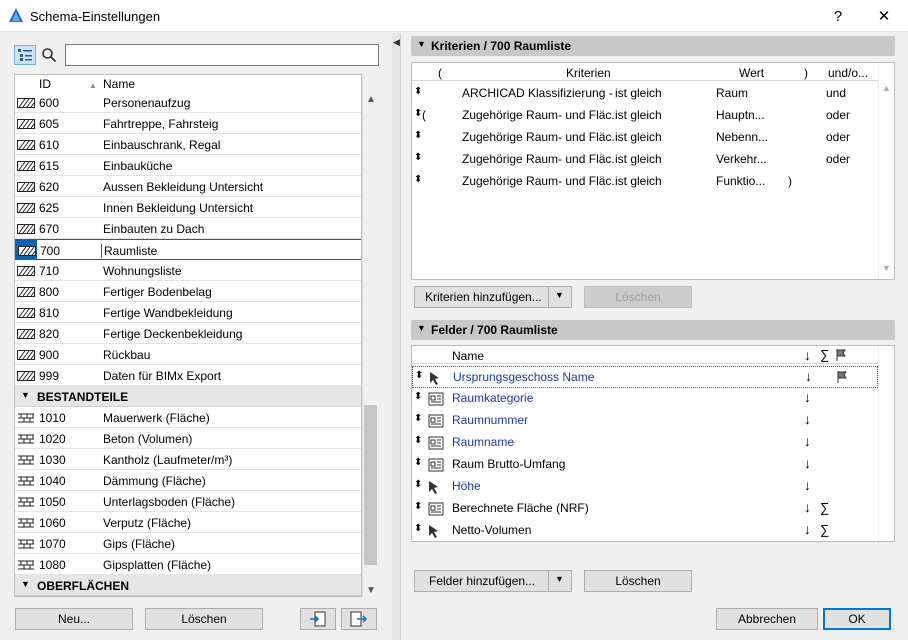 This screenshot has height=640, width=908. I want to click on field-row: ⬍ Raumkategorie ↓, so click(645, 399).